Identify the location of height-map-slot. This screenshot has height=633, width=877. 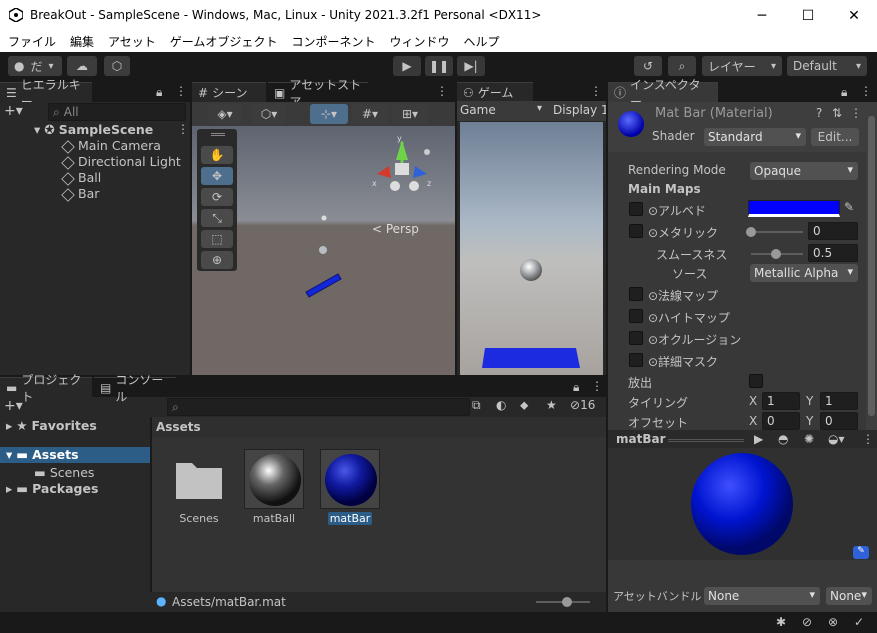
(636, 316).